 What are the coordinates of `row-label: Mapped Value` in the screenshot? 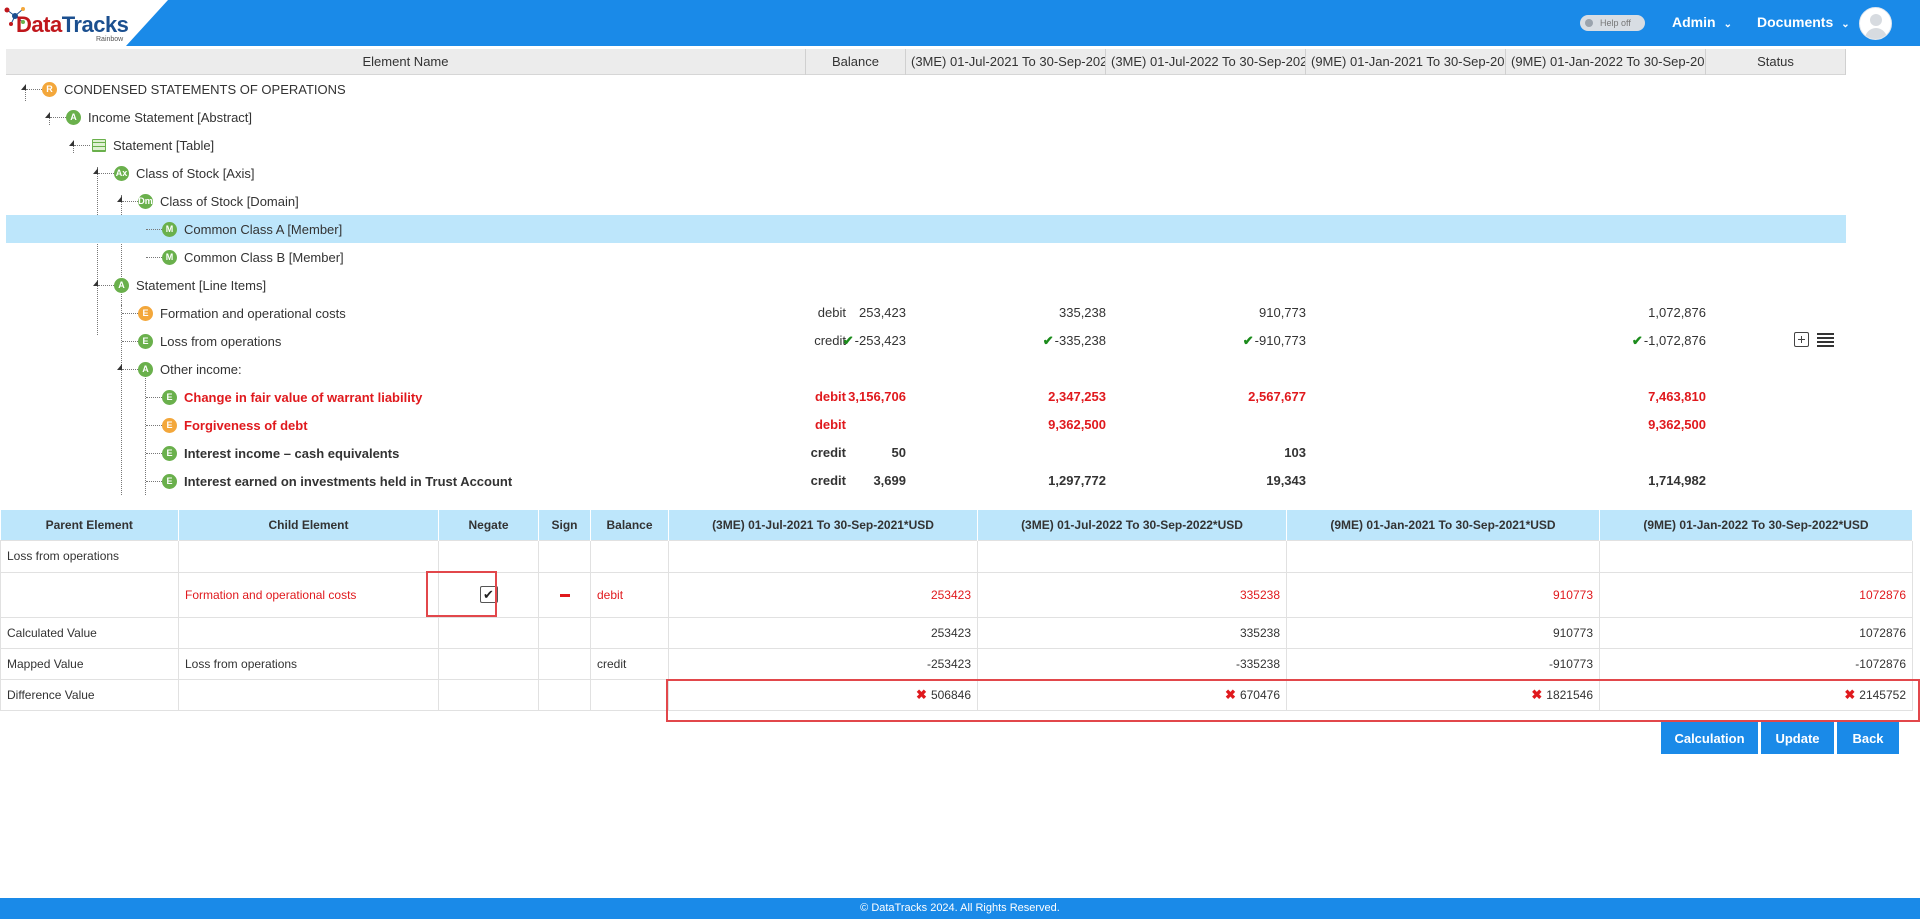 It's located at (89, 663).